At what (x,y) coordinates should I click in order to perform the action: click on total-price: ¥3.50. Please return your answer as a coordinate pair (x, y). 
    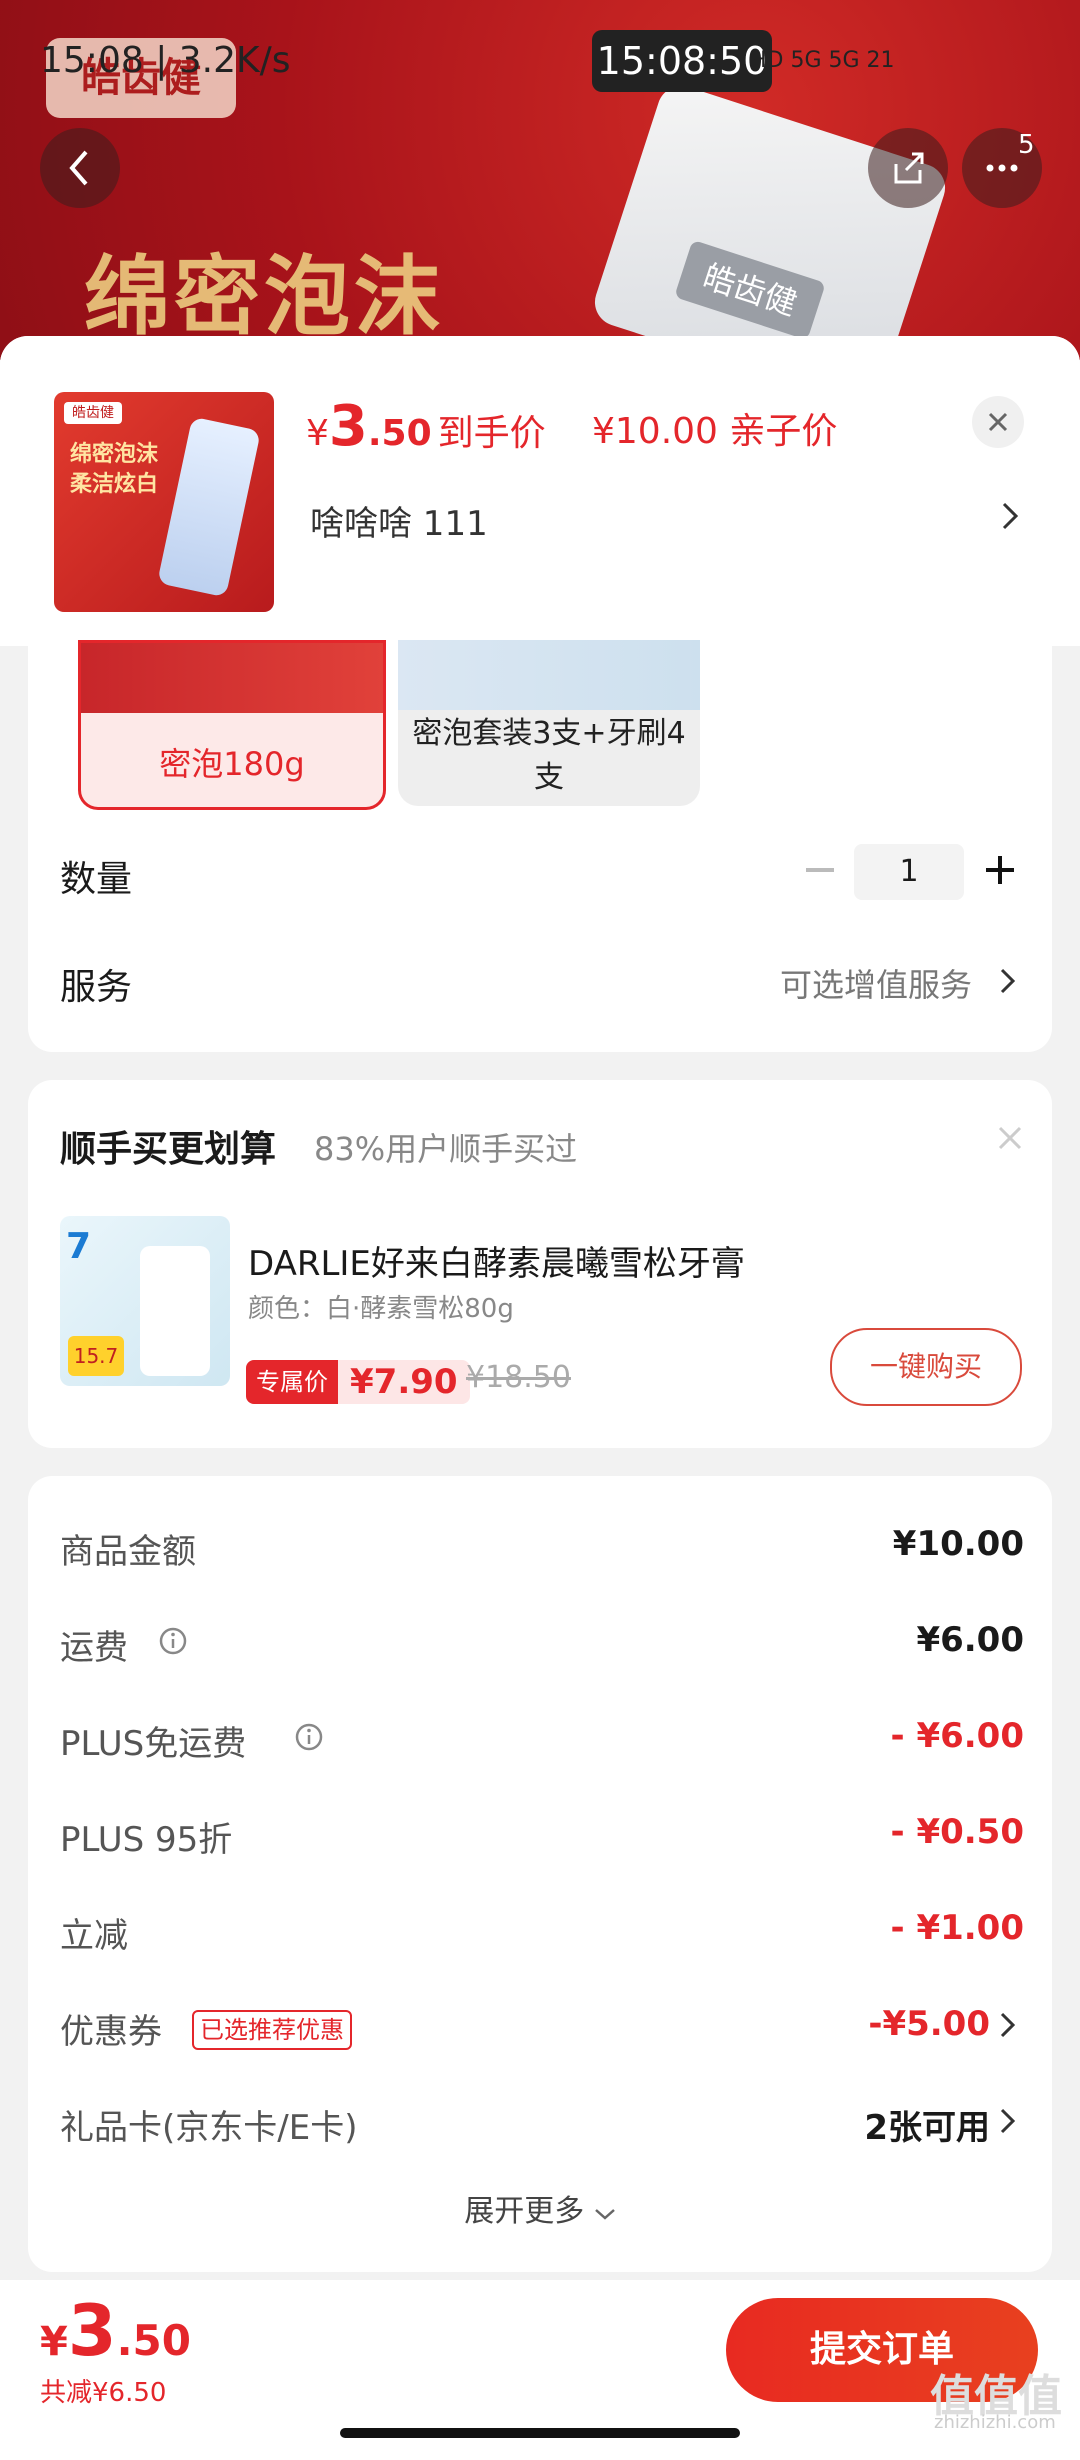
    Looking at the image, I should click on (115, 2331).